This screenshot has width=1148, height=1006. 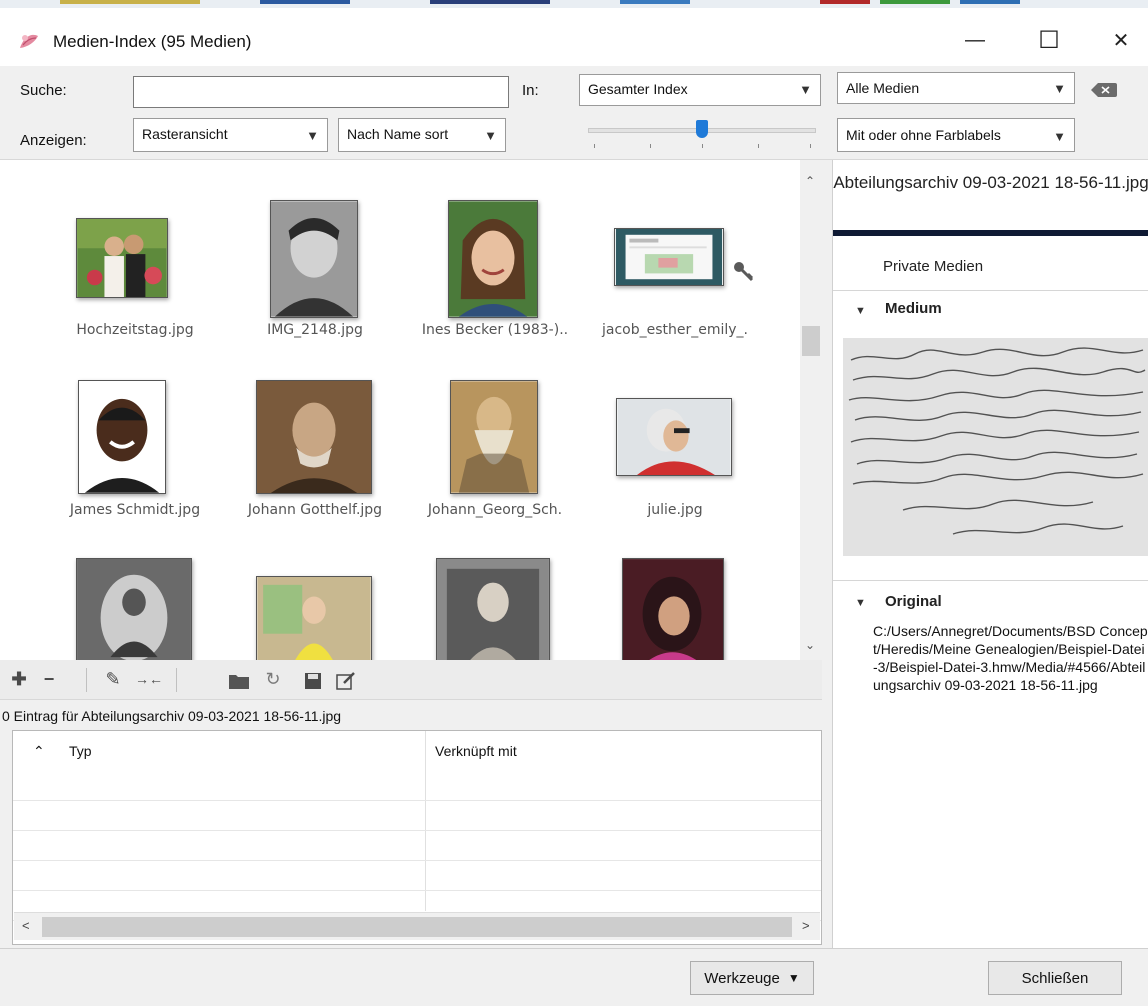 I want to click on grid-item: Johann_Georg_Sch., so click(x=495, y=435).